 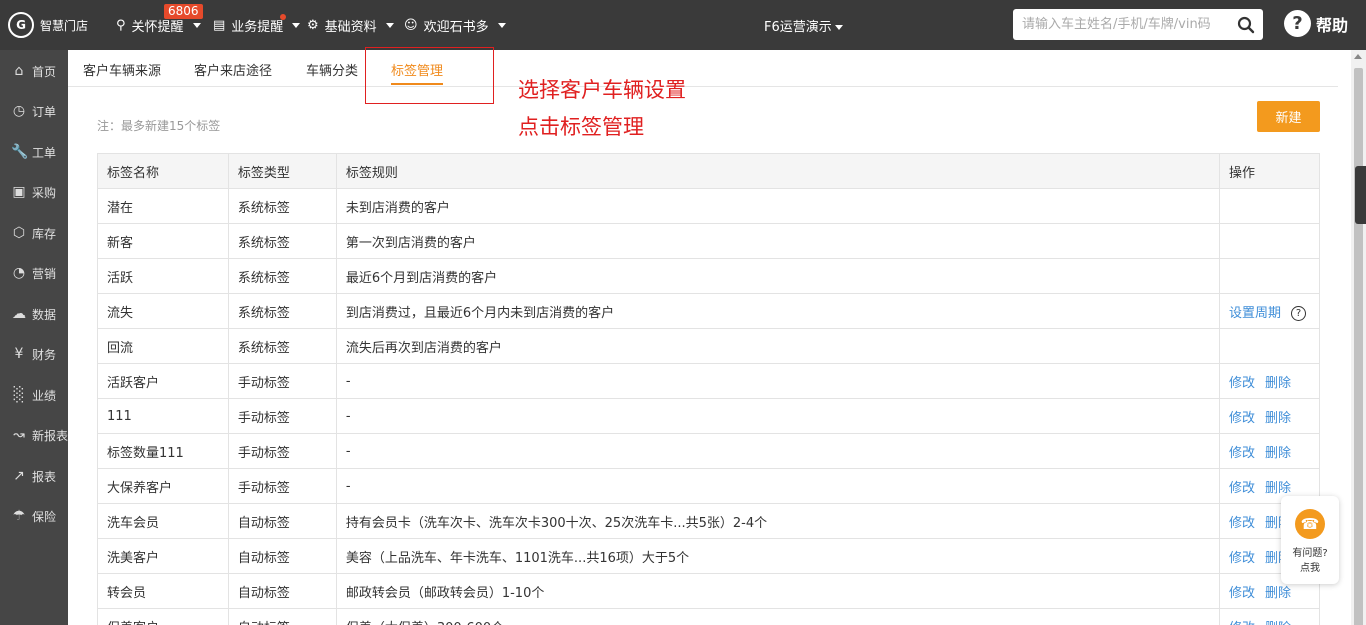 What do you see at coordinates (159, 126) in the screenshot?
I see `tag-limit-note: 注：最多新建15个标签` at bounding box center [159, 126].